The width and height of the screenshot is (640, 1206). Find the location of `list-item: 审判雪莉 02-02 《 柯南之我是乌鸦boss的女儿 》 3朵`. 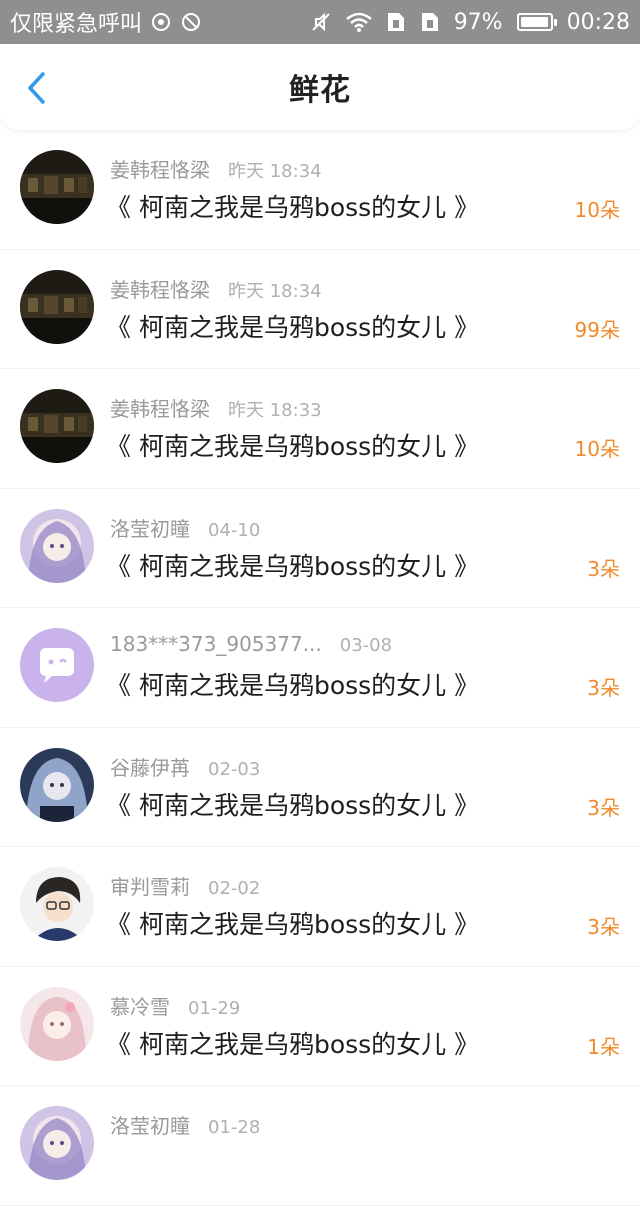

list-item: 审判雪莉 02-02 《 柯南之我是乌鸦boss的女儿 》 3朵 is located at coordinates (320, 907).